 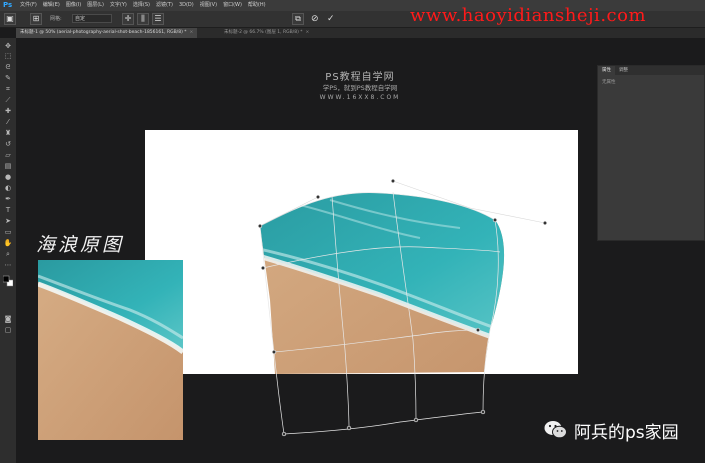 I want to click on properties-panel: 属性 调整 无属性, so click(x=651, y=153).